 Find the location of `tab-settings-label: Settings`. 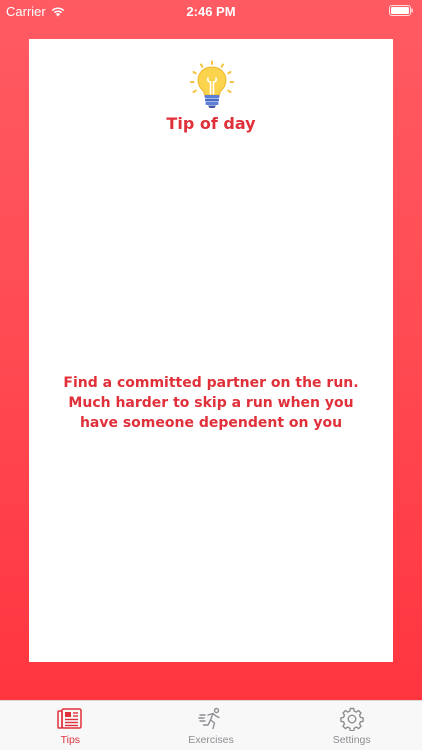

tab-settings-label: Settings is located at coordinates (351, 740).